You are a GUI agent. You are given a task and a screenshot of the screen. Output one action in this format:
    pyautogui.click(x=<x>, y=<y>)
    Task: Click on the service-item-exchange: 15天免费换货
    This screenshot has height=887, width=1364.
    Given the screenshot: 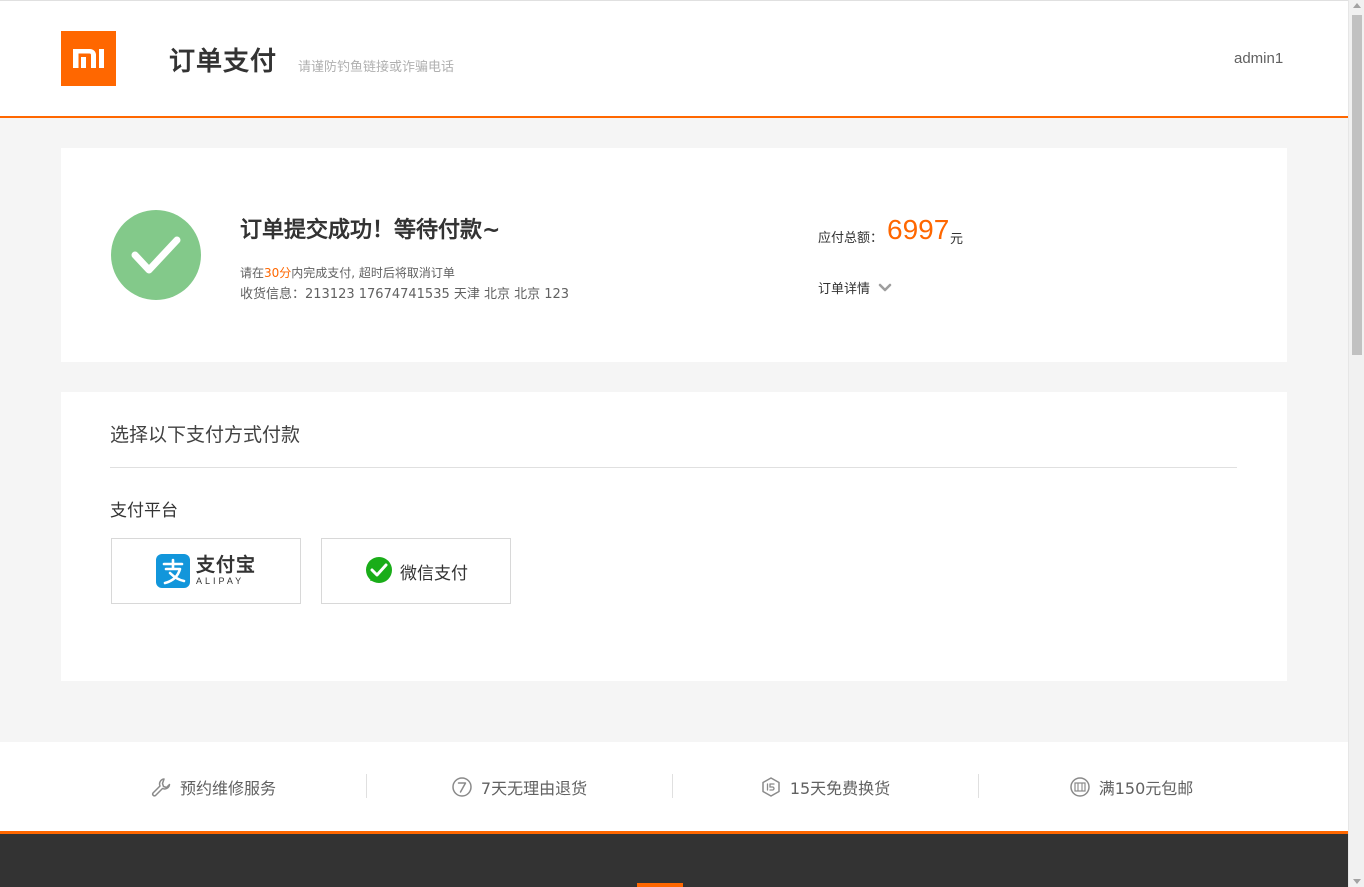 What is the action you would take?
    pyautogui.click(x=825, y=786)
    